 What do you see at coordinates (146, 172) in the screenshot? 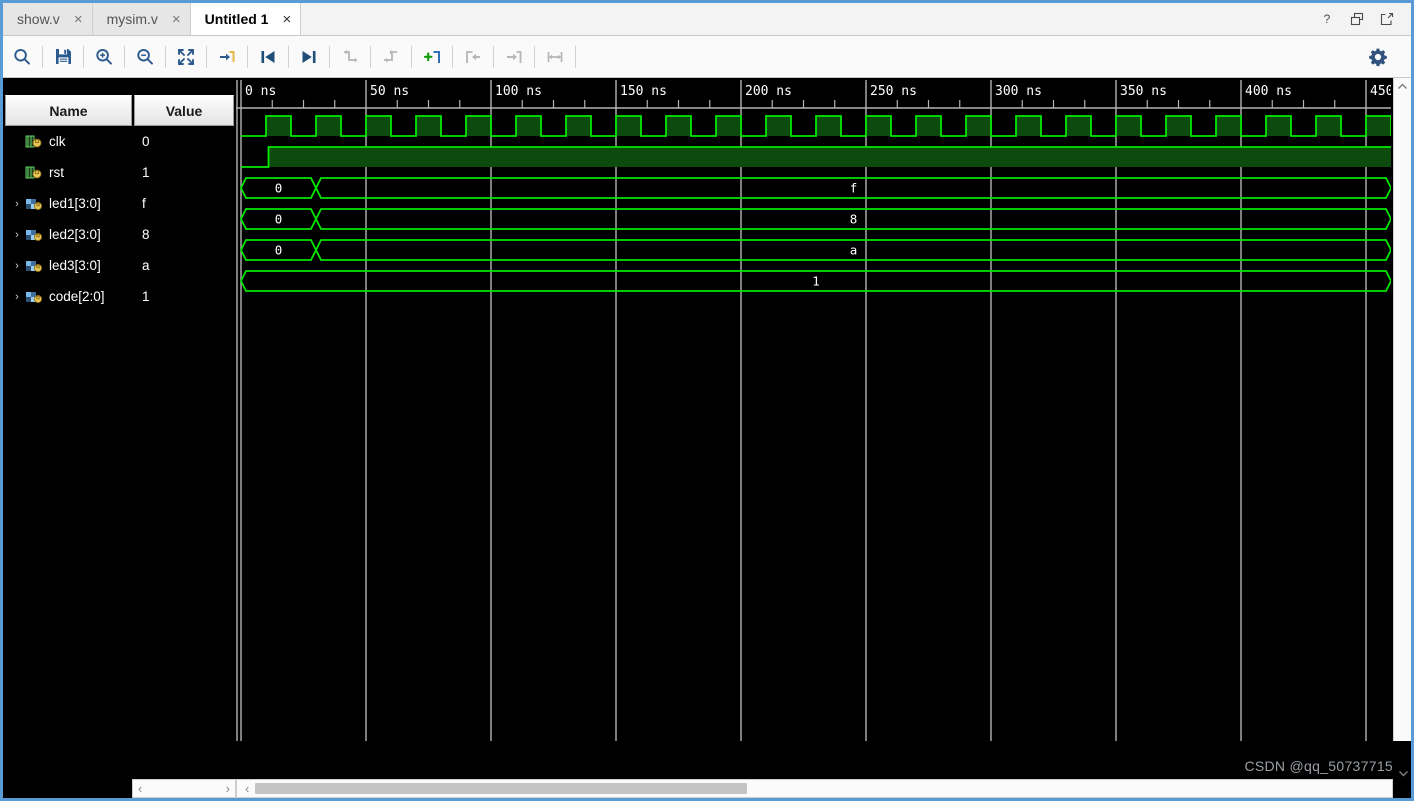
I see `signal-value: 1` at bounding box center [146, 172].